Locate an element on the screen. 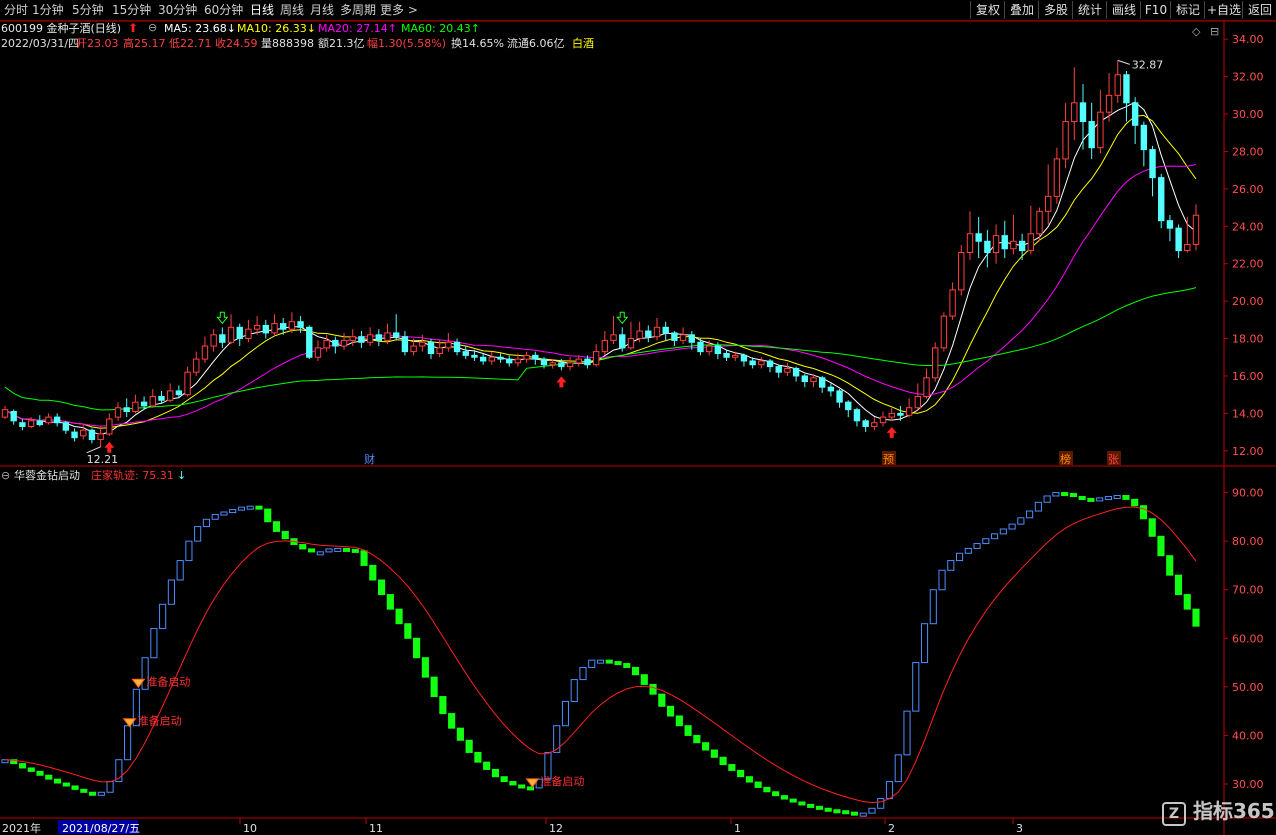 Image resolution: width=1276 pixels, height=835 pixels. more-icon: ⊟ is located at coordinates (1214, 31).